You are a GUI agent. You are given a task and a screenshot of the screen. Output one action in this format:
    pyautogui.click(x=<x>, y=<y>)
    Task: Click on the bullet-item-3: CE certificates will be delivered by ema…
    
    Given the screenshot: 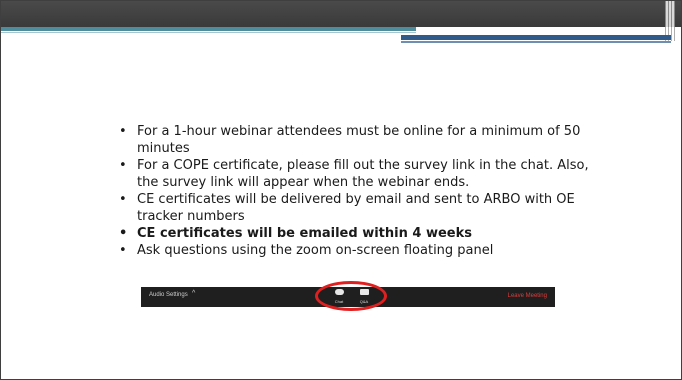 What is the action you would take?
    pyautogui.click(x=357, y=208)
    